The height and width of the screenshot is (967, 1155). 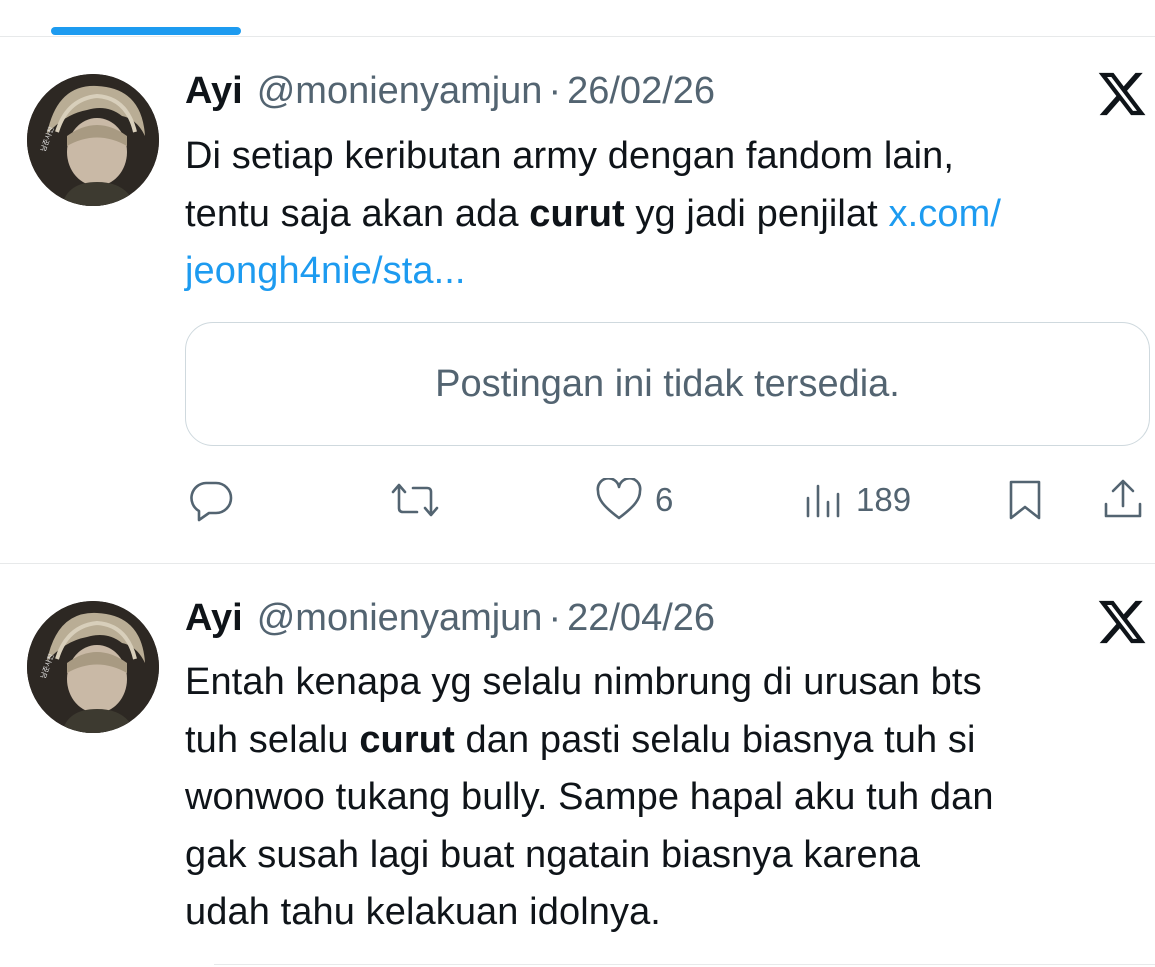 I want to click on tweet-text-segment: dan pasti selalu biasnya tuh si, so click(x=715, y=739).